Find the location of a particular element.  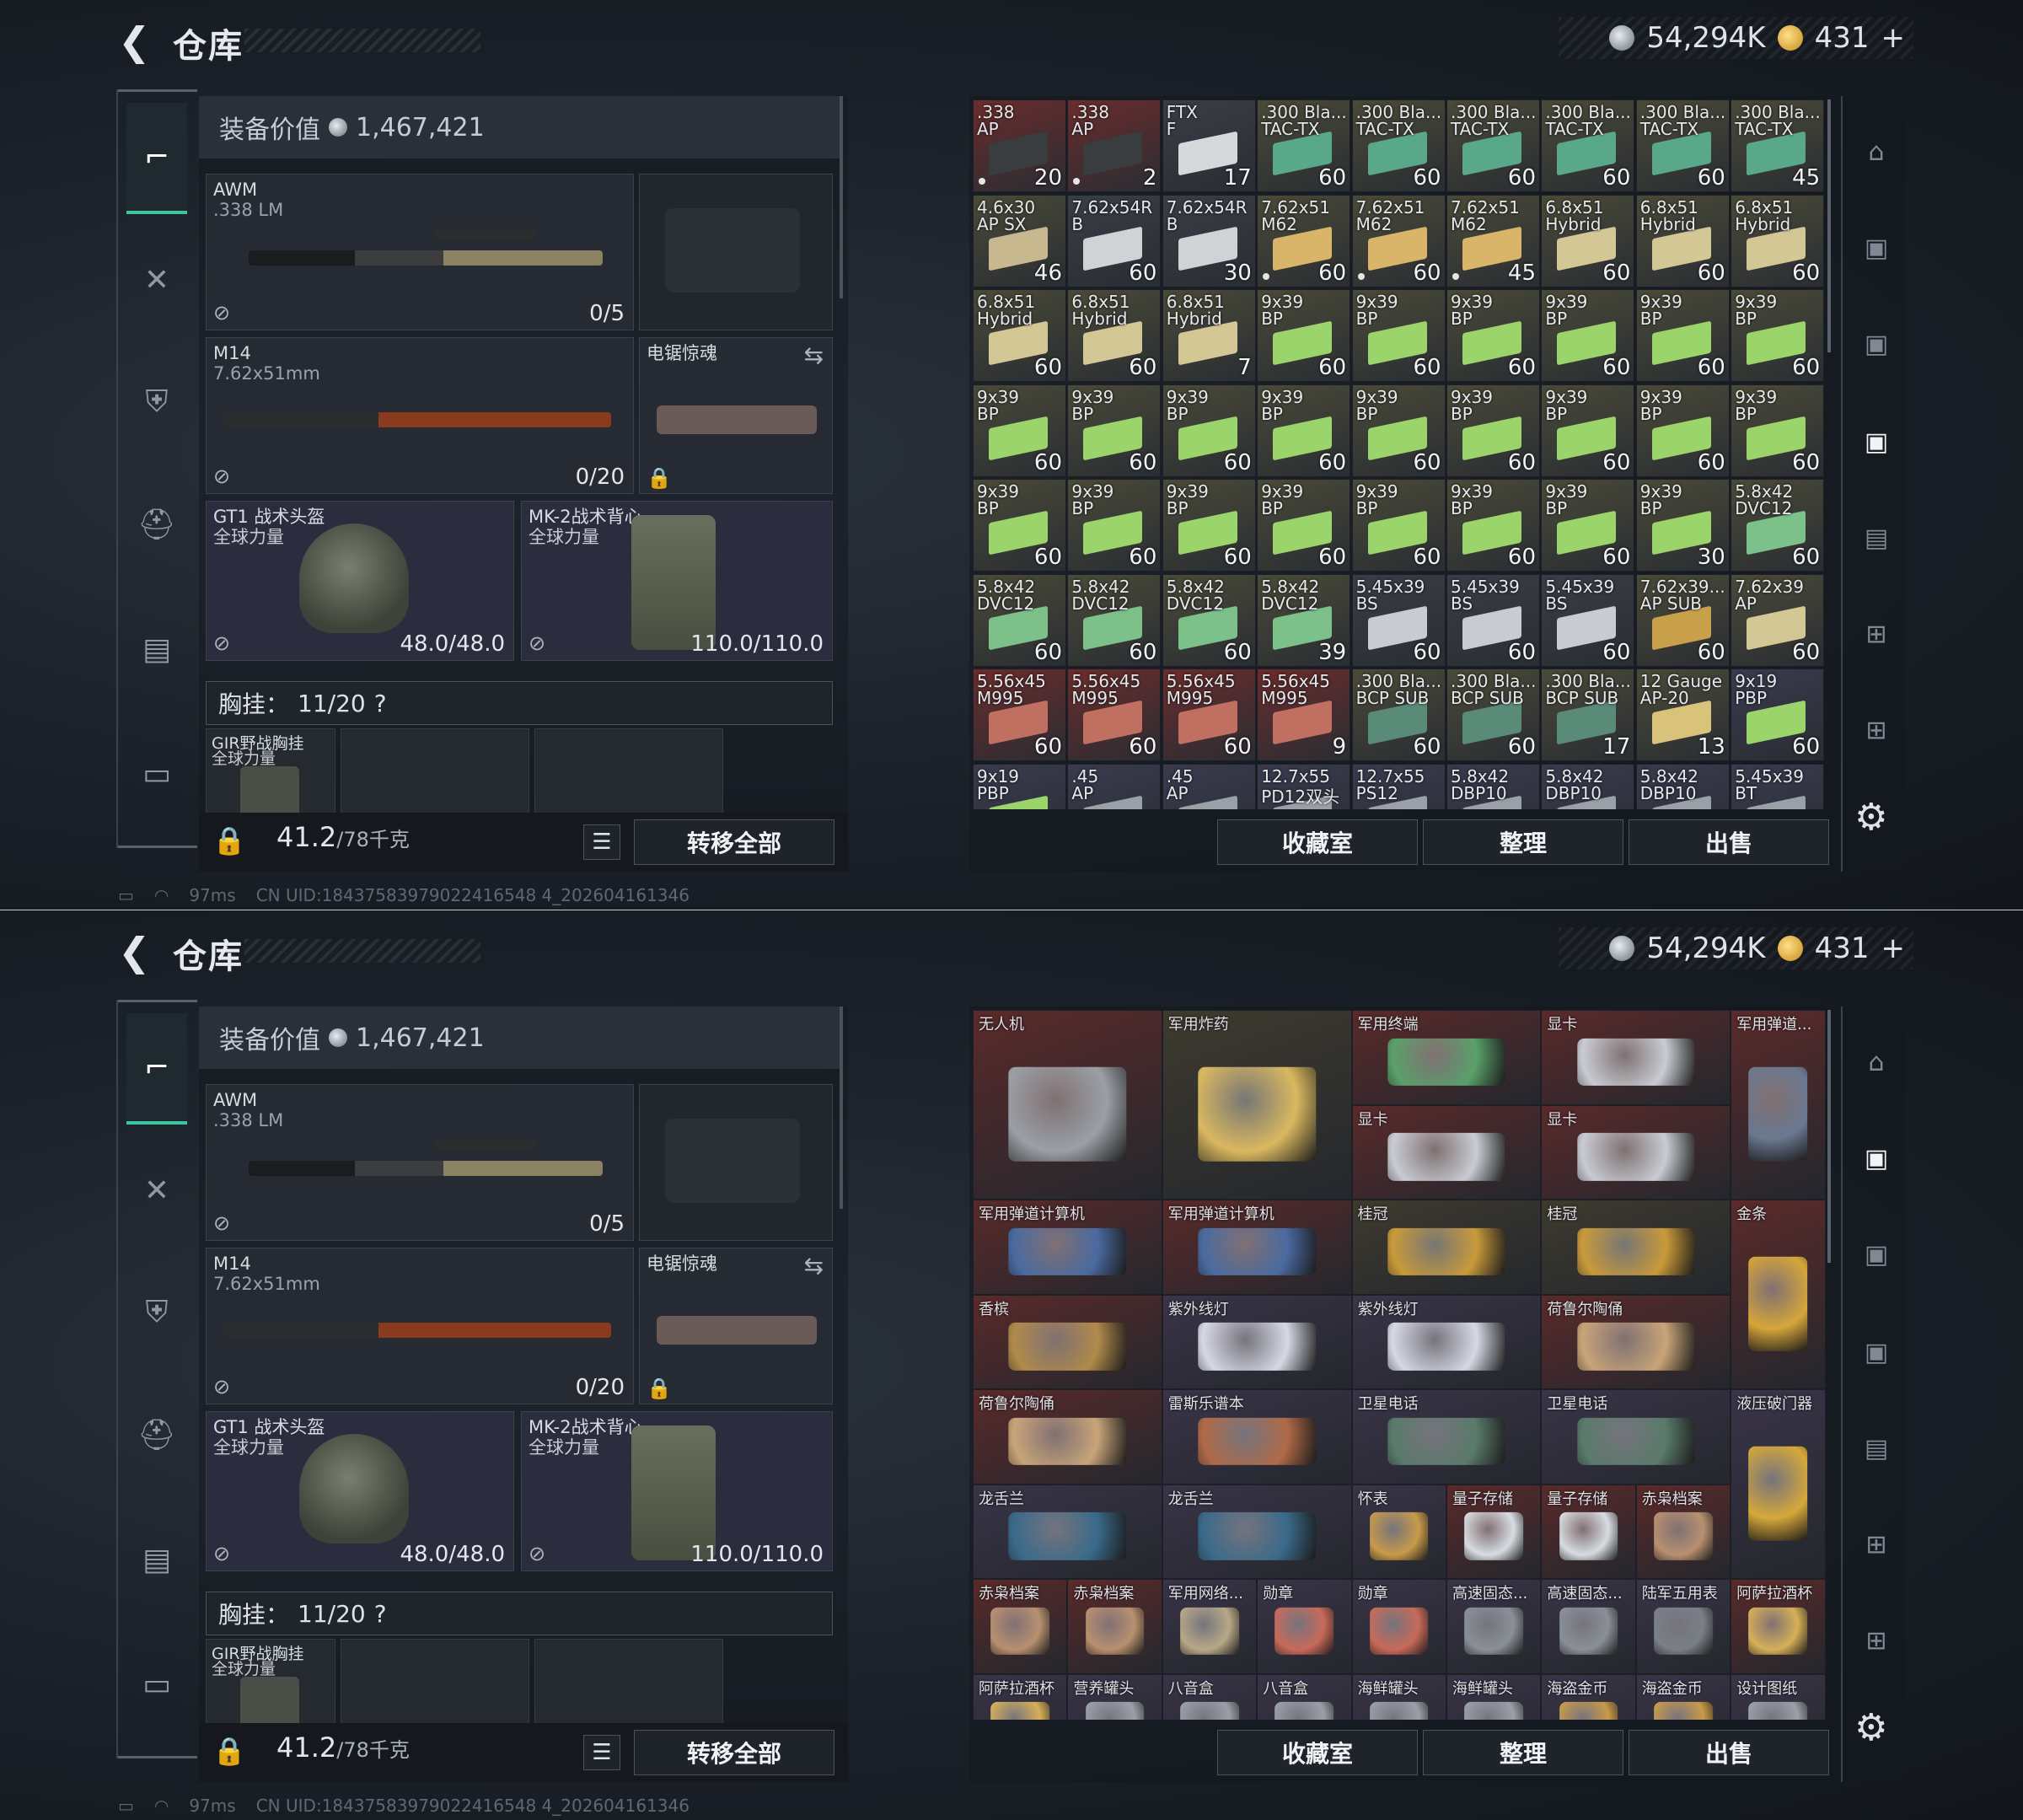

valuable-item: 阿萨拉酒杯 is located at coordinates (1021, 1697).